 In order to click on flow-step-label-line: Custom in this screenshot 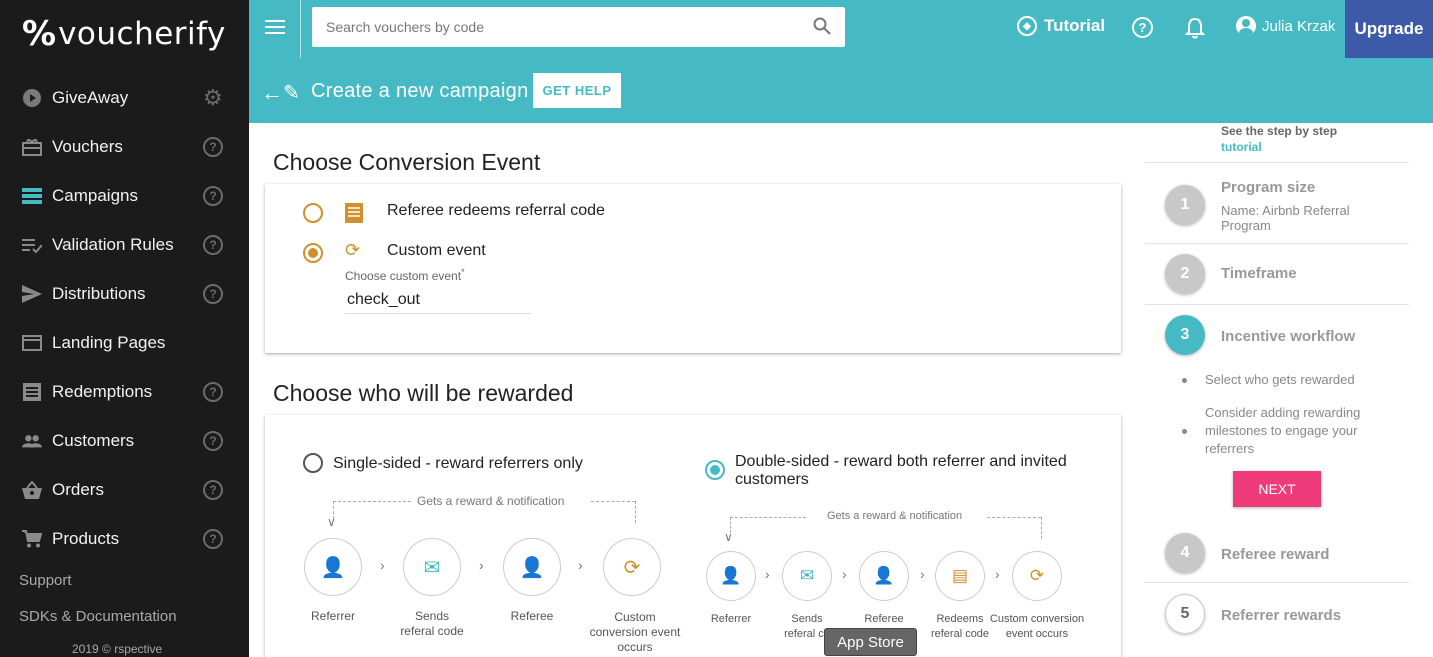, I will do `click(635, 617)`.